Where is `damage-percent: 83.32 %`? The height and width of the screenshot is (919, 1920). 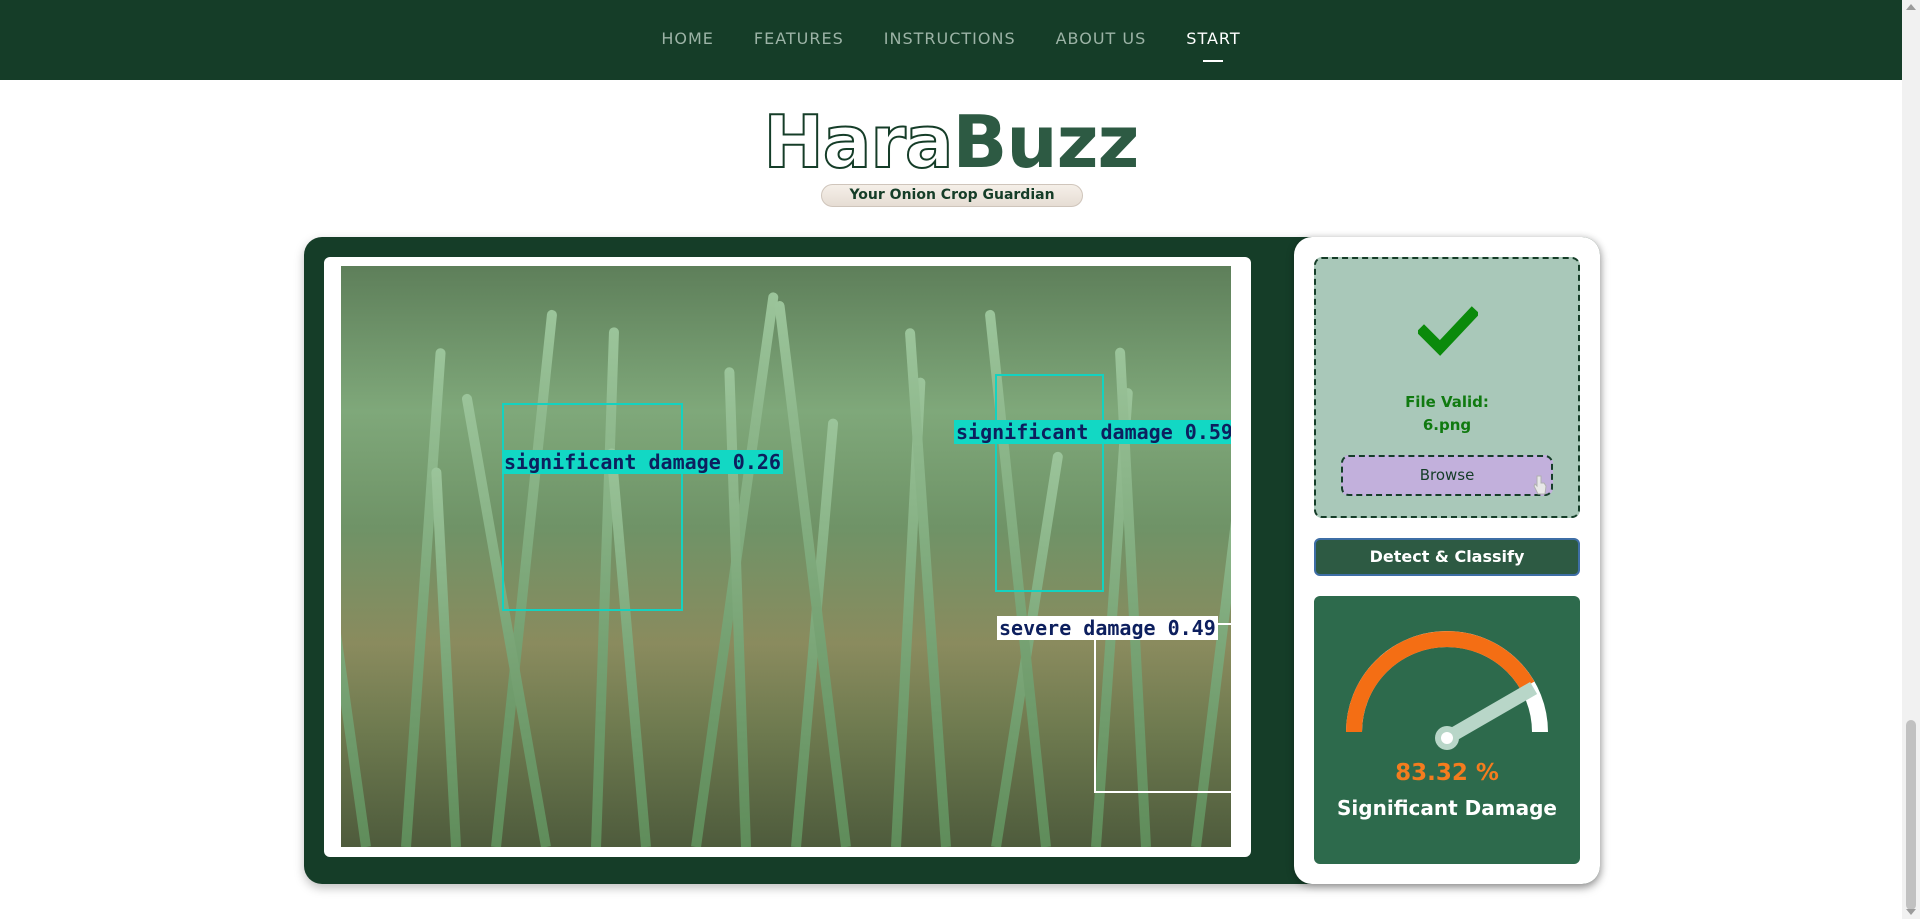
damage-percent: 83.32 % is located at coordinates (1447, 773).